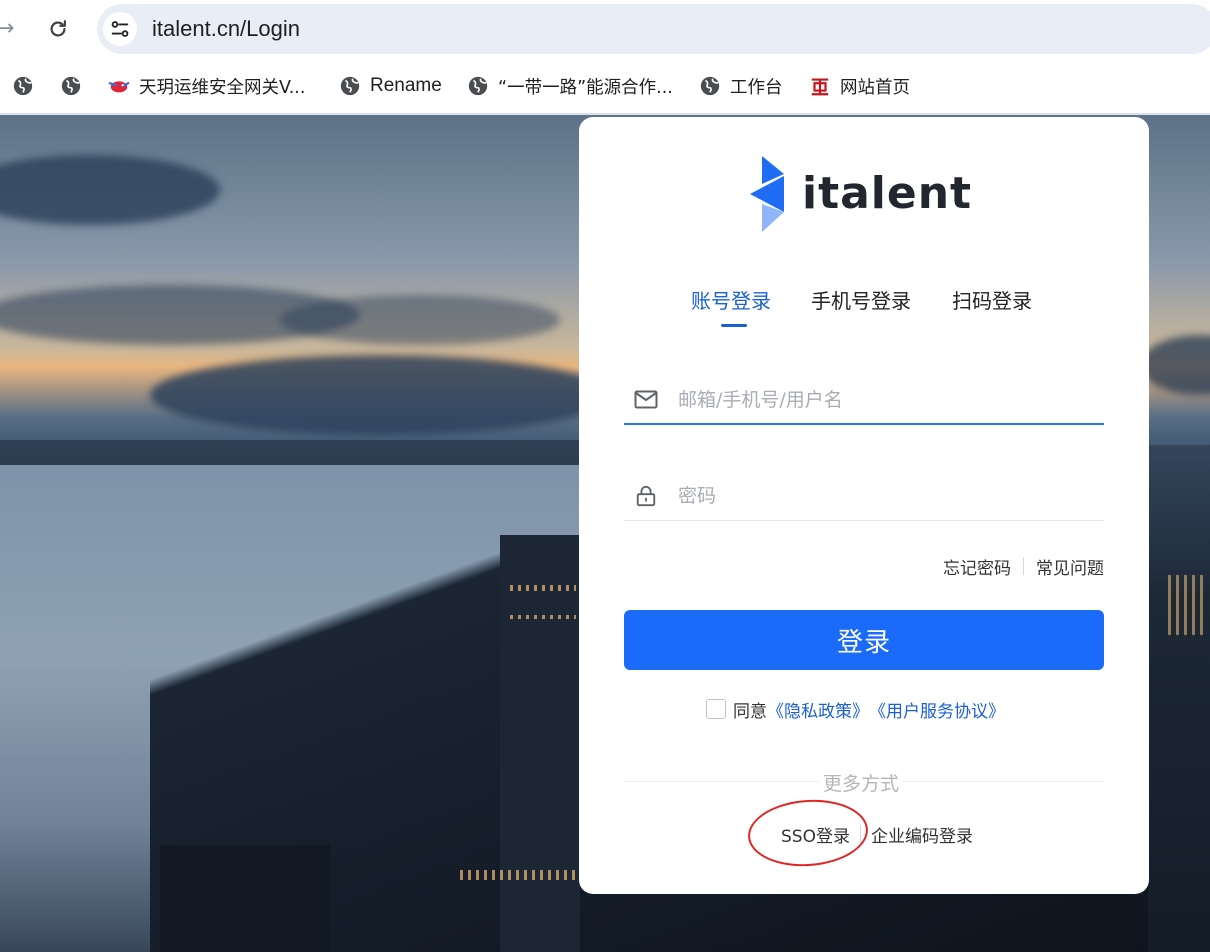 The image size is (1210, 952). What do you see at coordinates (922, 834) in the screenshot?
I see `enterprise-code-login-link: 企业编码登录` at bounding box center [922, 834].